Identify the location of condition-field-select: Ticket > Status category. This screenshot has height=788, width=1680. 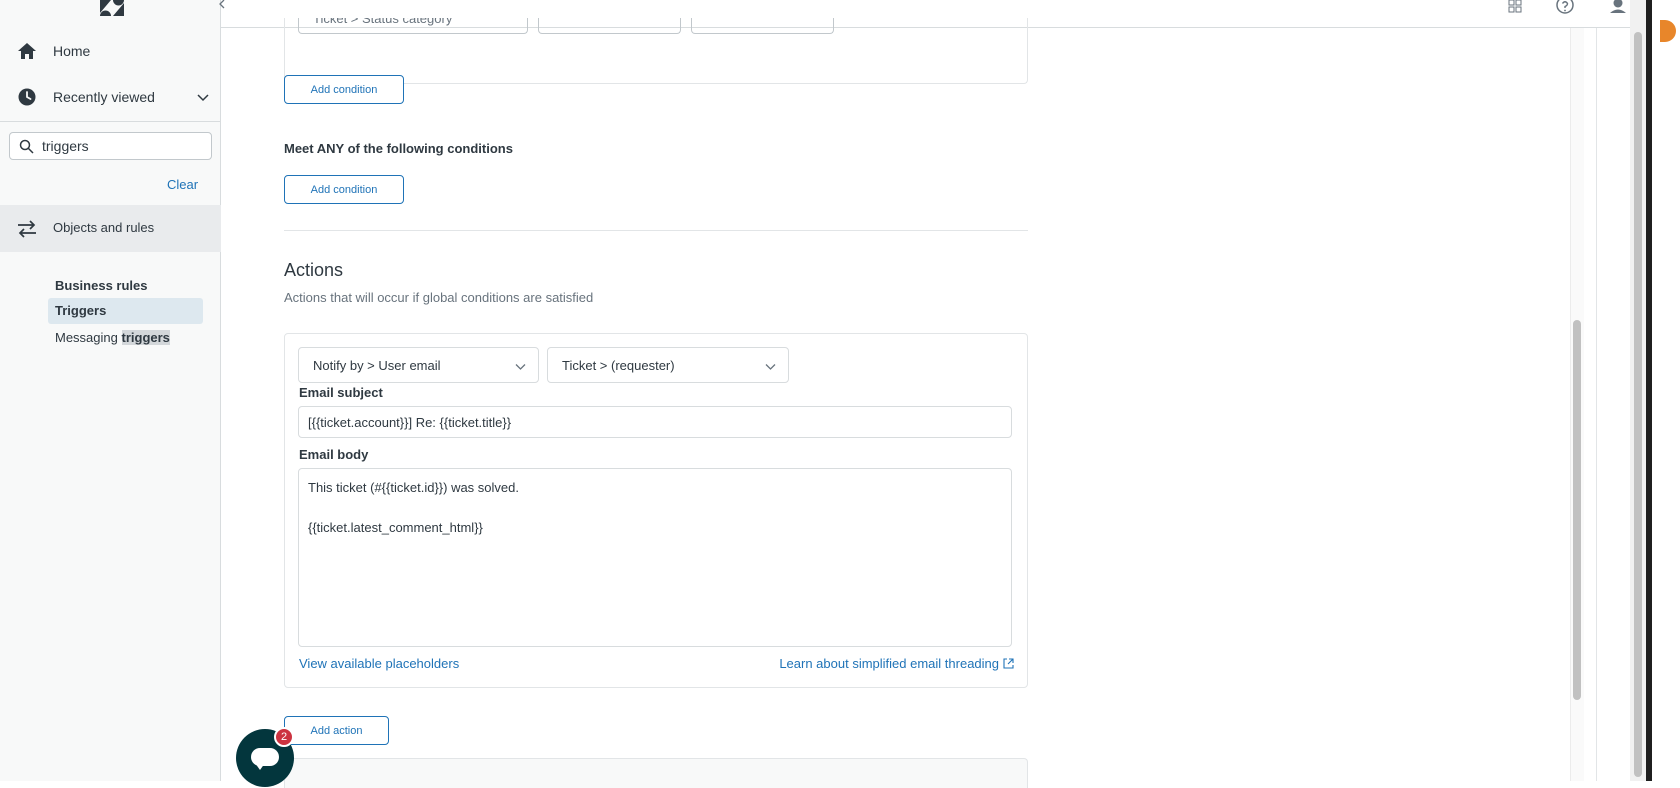
(413, 26).